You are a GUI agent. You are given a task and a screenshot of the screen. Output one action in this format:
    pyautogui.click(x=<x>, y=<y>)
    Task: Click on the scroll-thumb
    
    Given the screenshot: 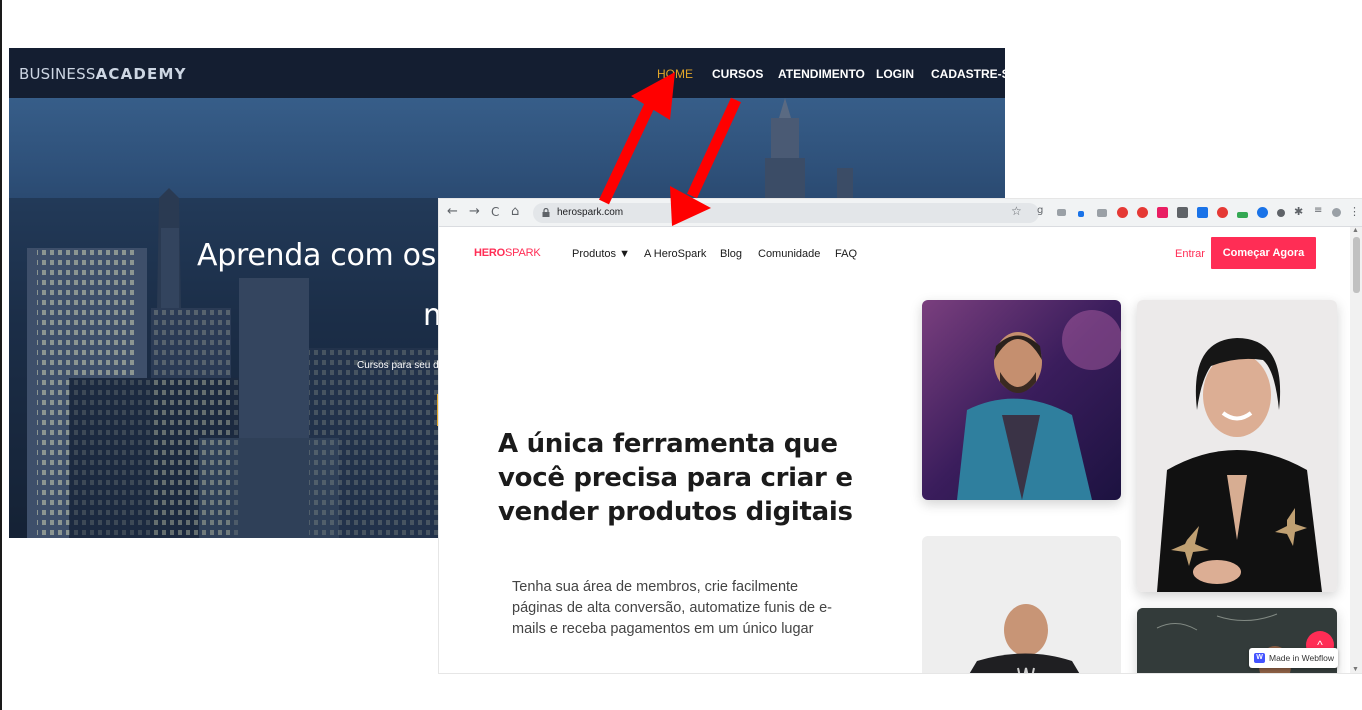 What is the action you would take?
    pyautogui.click(x=1356, y=265)
    